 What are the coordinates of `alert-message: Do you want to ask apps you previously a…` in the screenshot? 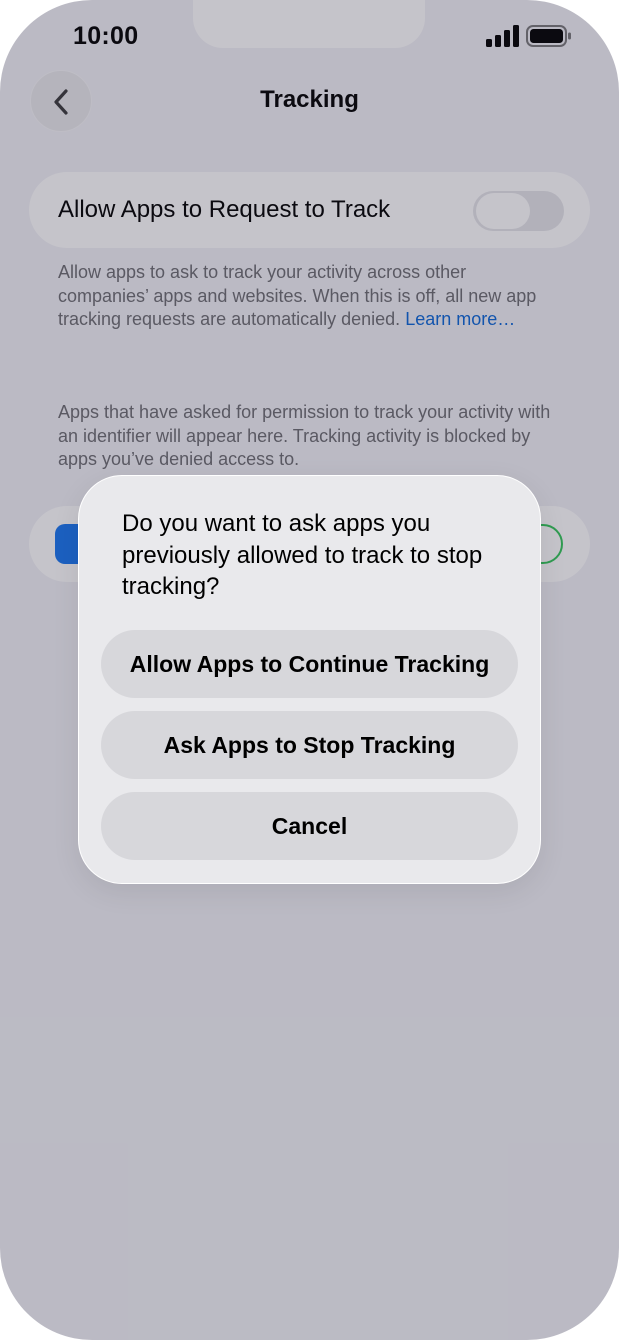 It's located at (302, 555).